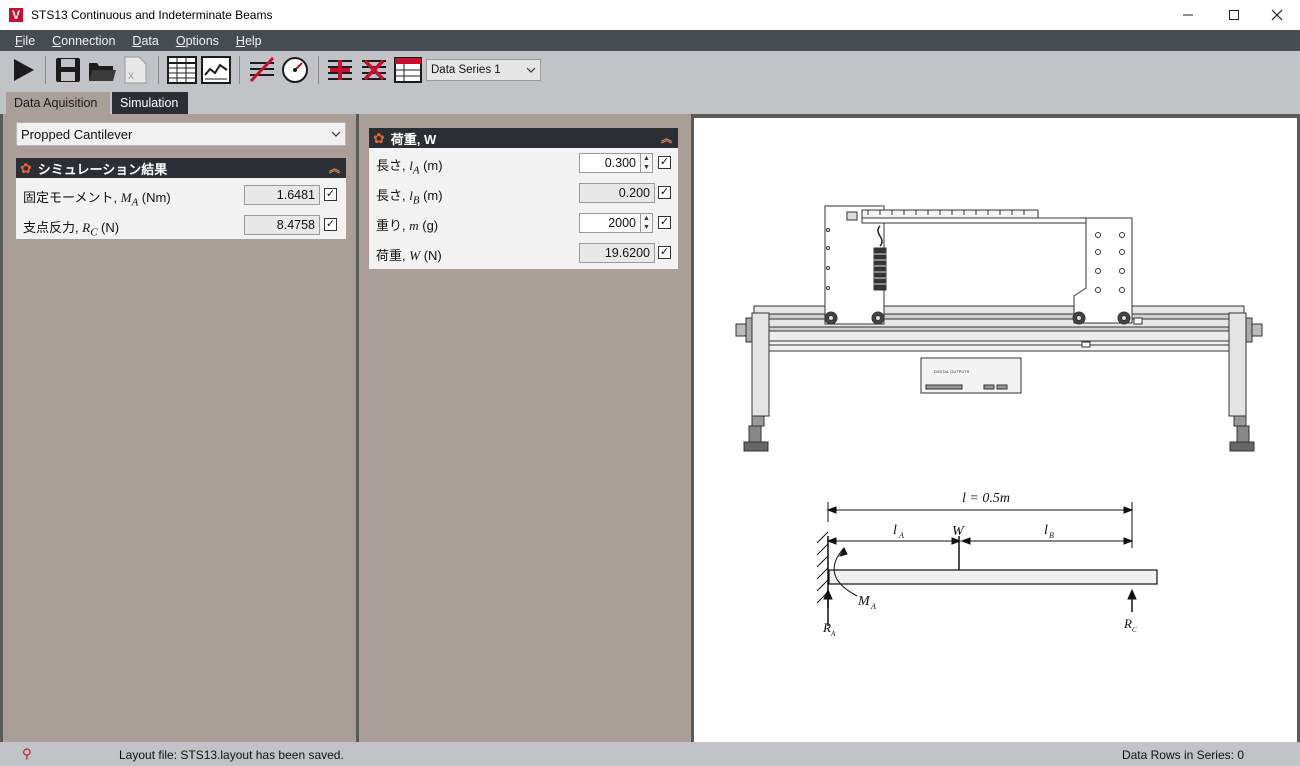 The image size is (1300, 766). Describe the element at coordinates (25, 41) in the screenshot. I see `menu-file: File` at that location.